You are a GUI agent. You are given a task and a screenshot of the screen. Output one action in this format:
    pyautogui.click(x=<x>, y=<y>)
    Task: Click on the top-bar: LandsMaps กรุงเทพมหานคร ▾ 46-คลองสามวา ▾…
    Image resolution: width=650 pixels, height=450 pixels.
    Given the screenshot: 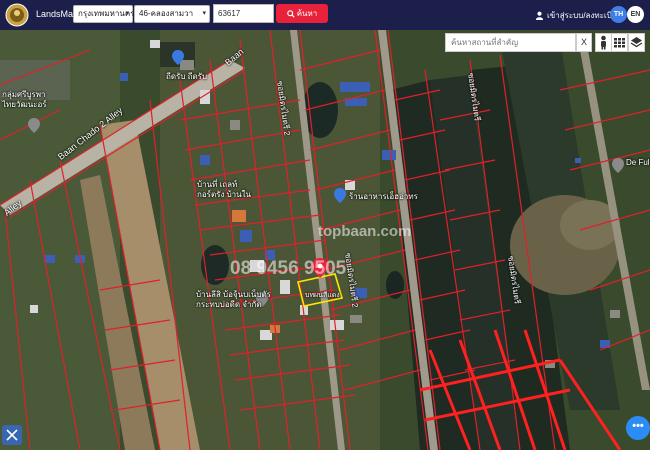 What is the action you would take?
    pyautogui.click(x=325, y=15)
    